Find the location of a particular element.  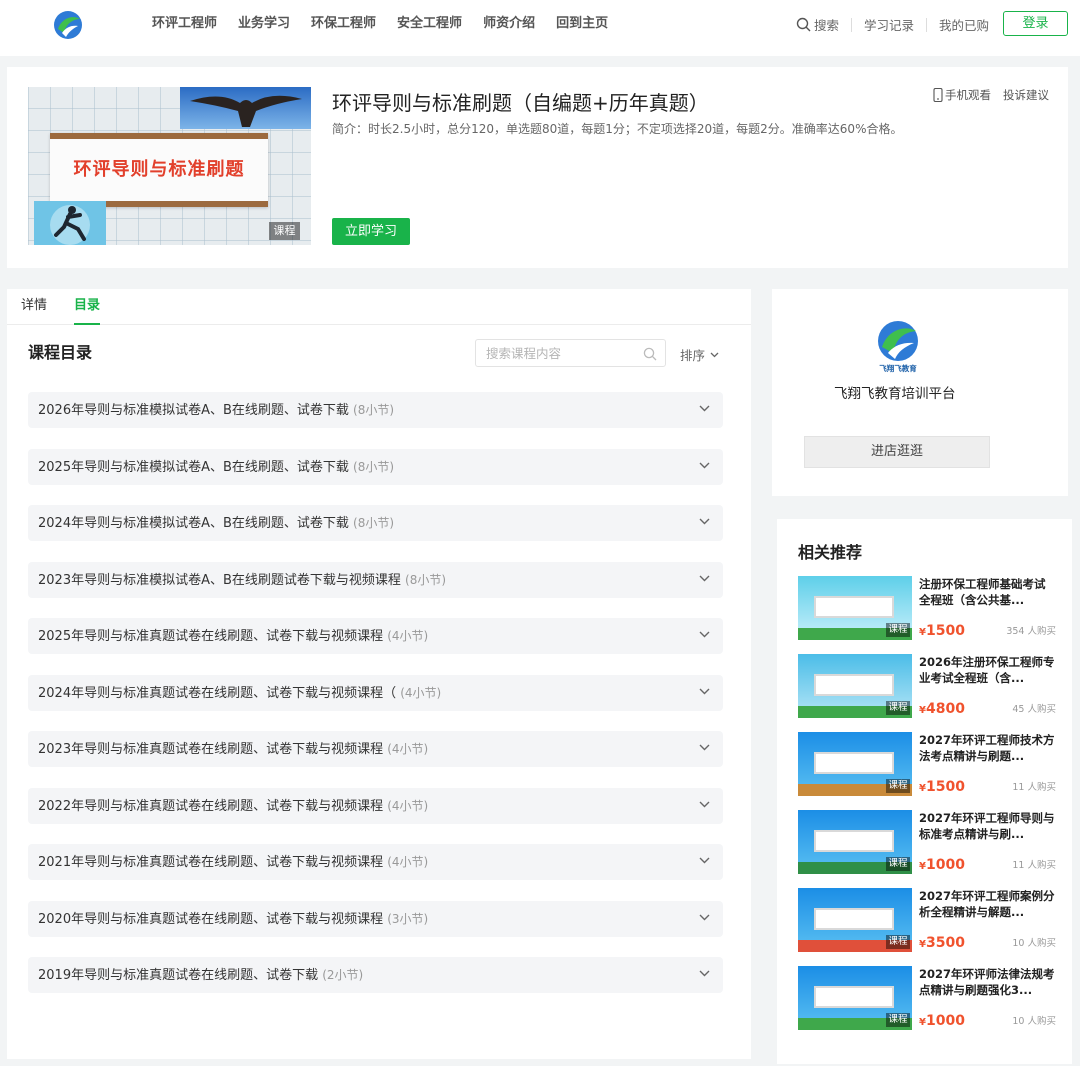

runner-image is located at coordinates (70, 223).